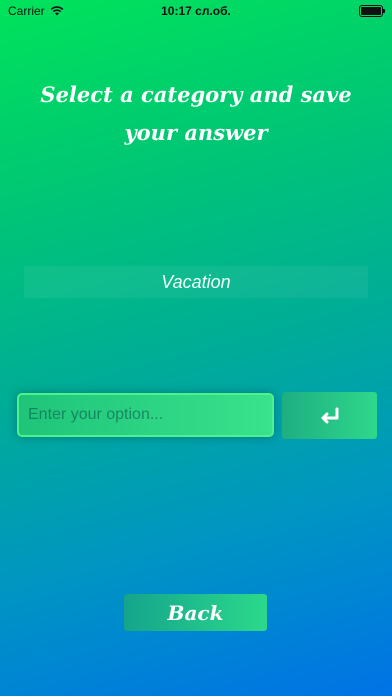 This screenshot has height=696, width=392. What do you see at coordinates (196, 113) in the screenshot?
I see `page-title: Select a category and save your answer` at bounding box center [196, 113].